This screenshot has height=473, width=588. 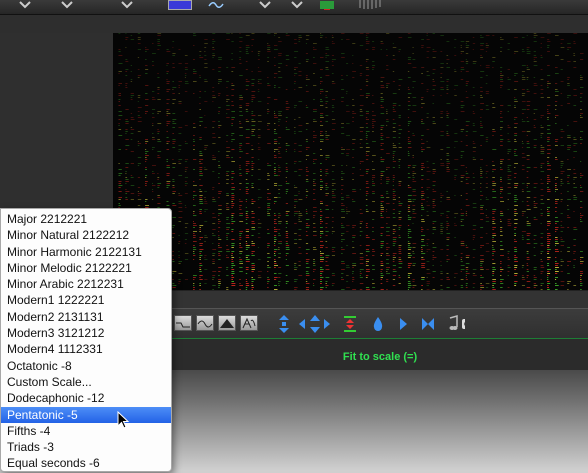 What do you see at coordinates (86, 414) in the screenshot?
I see `menu-item: Pentatonic -5` at bounding box center [86, 414].